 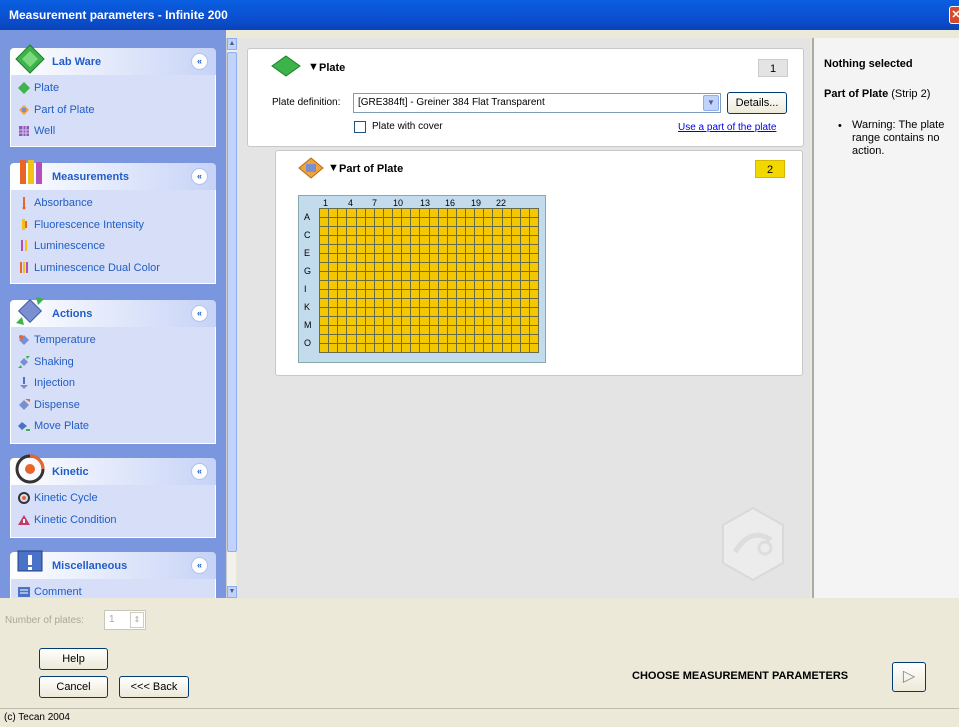 What do you see at coordinates (333, 168) in the screenshot?
I see `expand-arrow-icon: ▼` at bounding box center [333, 168].